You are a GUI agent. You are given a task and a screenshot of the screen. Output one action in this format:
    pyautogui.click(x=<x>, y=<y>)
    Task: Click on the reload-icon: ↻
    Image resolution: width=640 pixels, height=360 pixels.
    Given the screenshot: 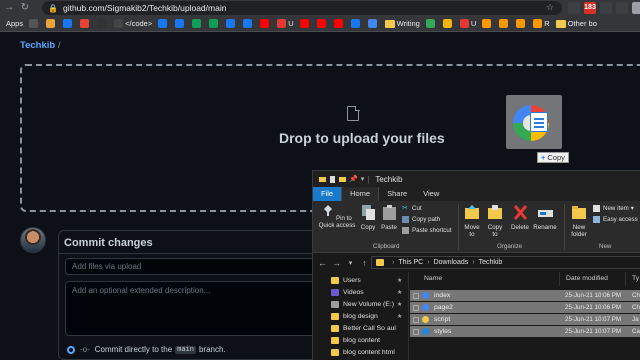 What is the action you would take?
    pyautogui.click(x=25, y=8)
    